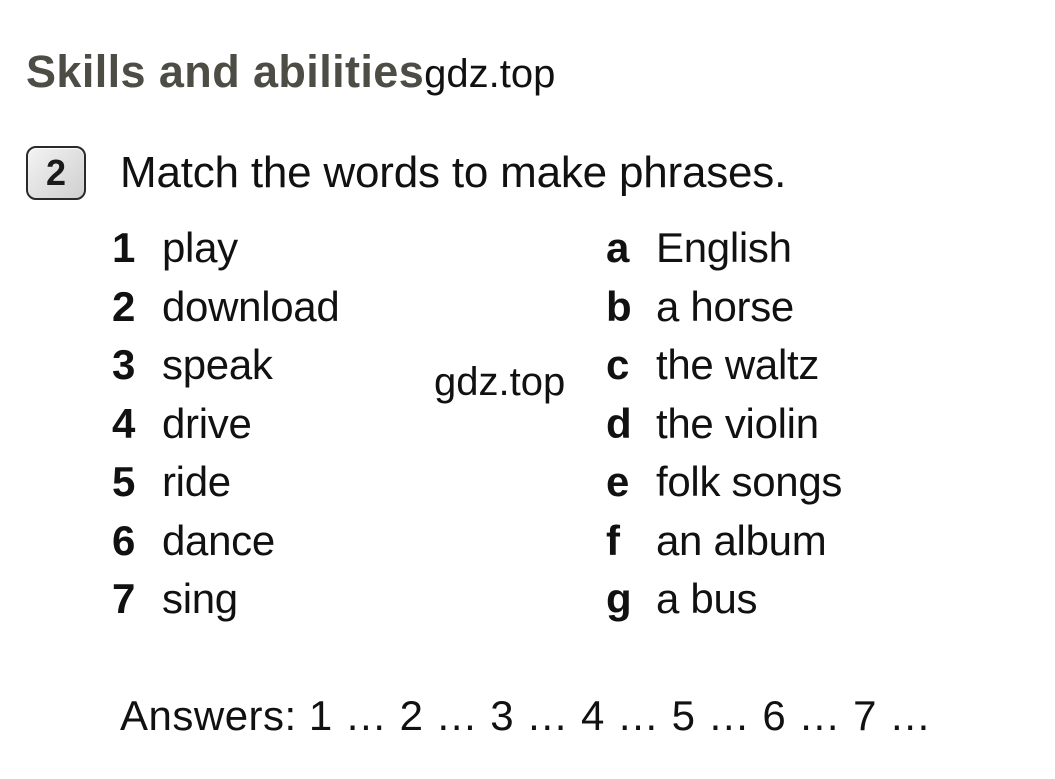 The width and height of the screenshot is (1055, 779). I want to click on list-item: d the violin, so click(724, 429).